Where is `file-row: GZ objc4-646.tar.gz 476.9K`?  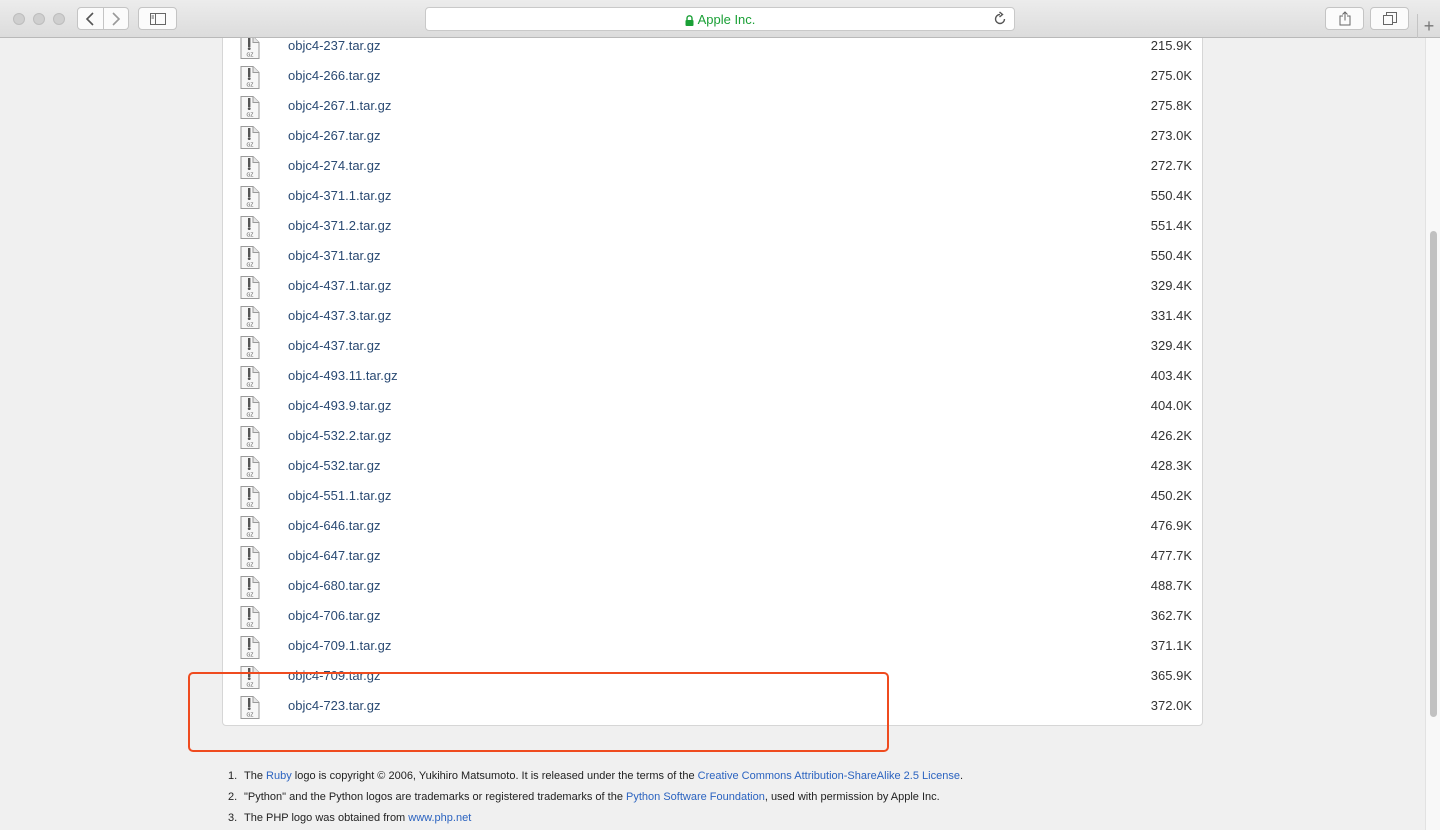
file-row: GZ objc4-646.tar.gz 476.9K is located at coordinates (712, 527).